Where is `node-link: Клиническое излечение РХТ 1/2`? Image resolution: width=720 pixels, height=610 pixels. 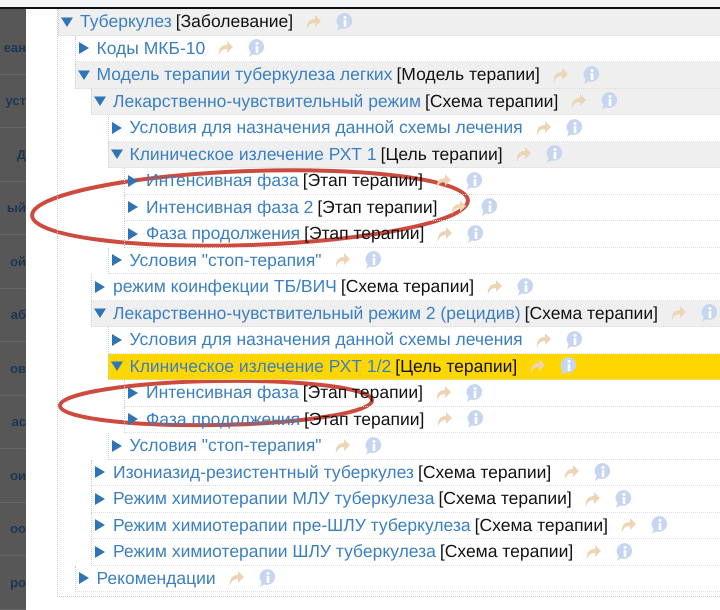
node-link: Клиническое излечение РХТ 1/2 is located at coordinates (261, 366).